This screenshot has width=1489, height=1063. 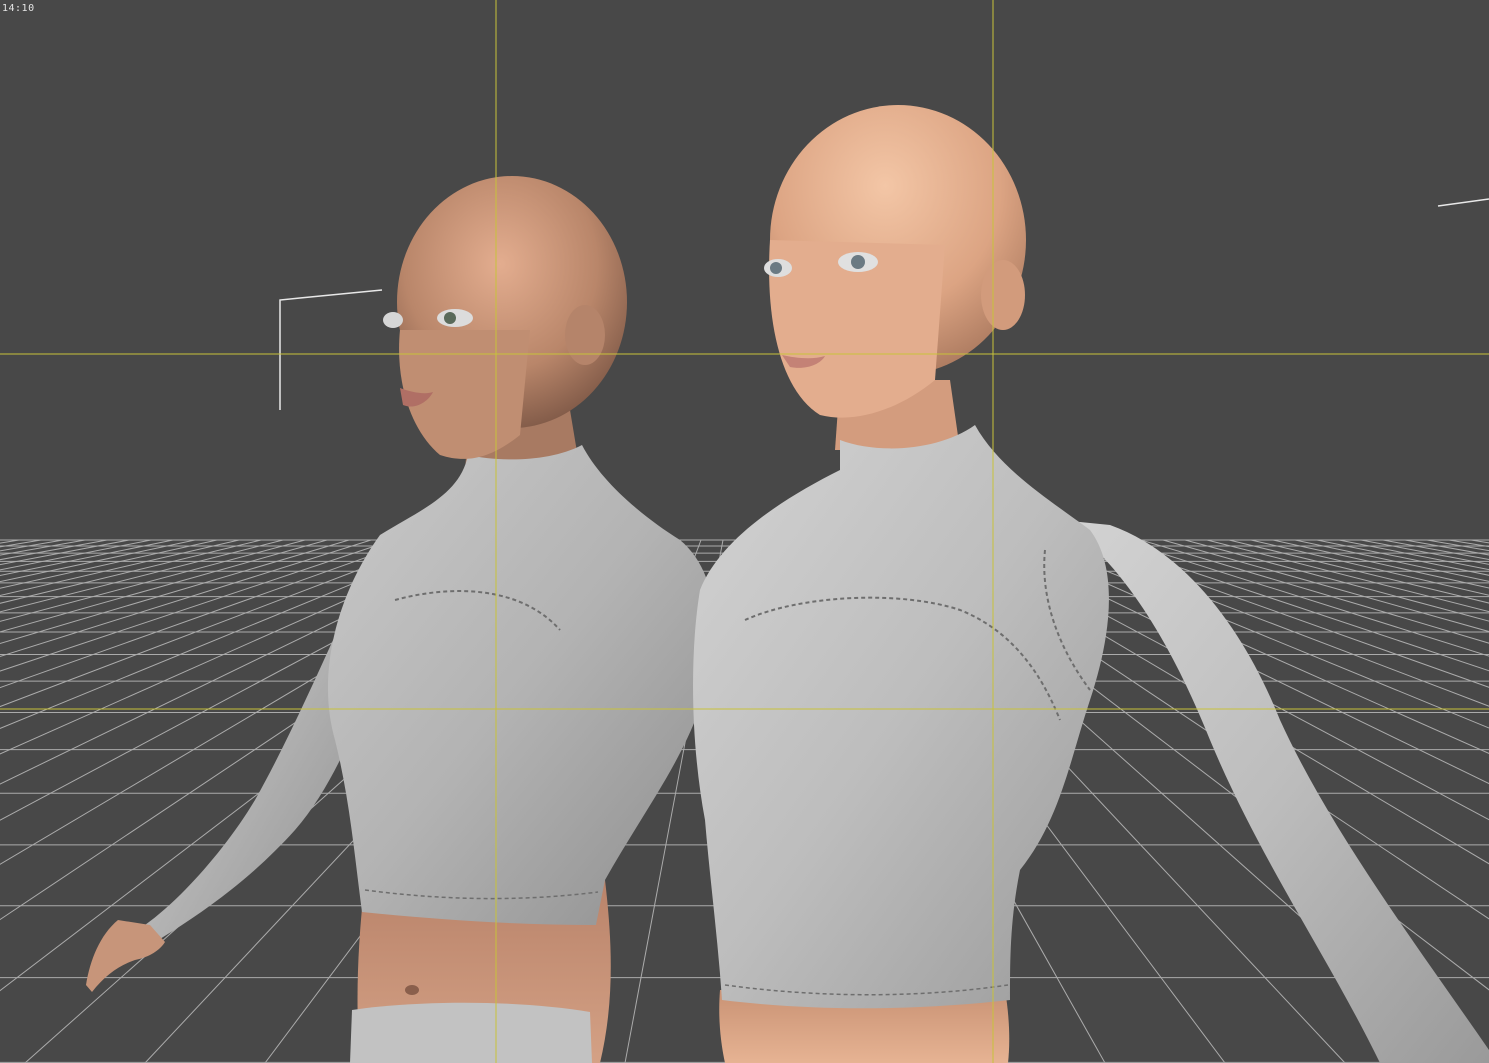 What do you see at coordinates (585, 335) in the screenshot?
I see `left-figure-ear` at bounding box center [585, 335].